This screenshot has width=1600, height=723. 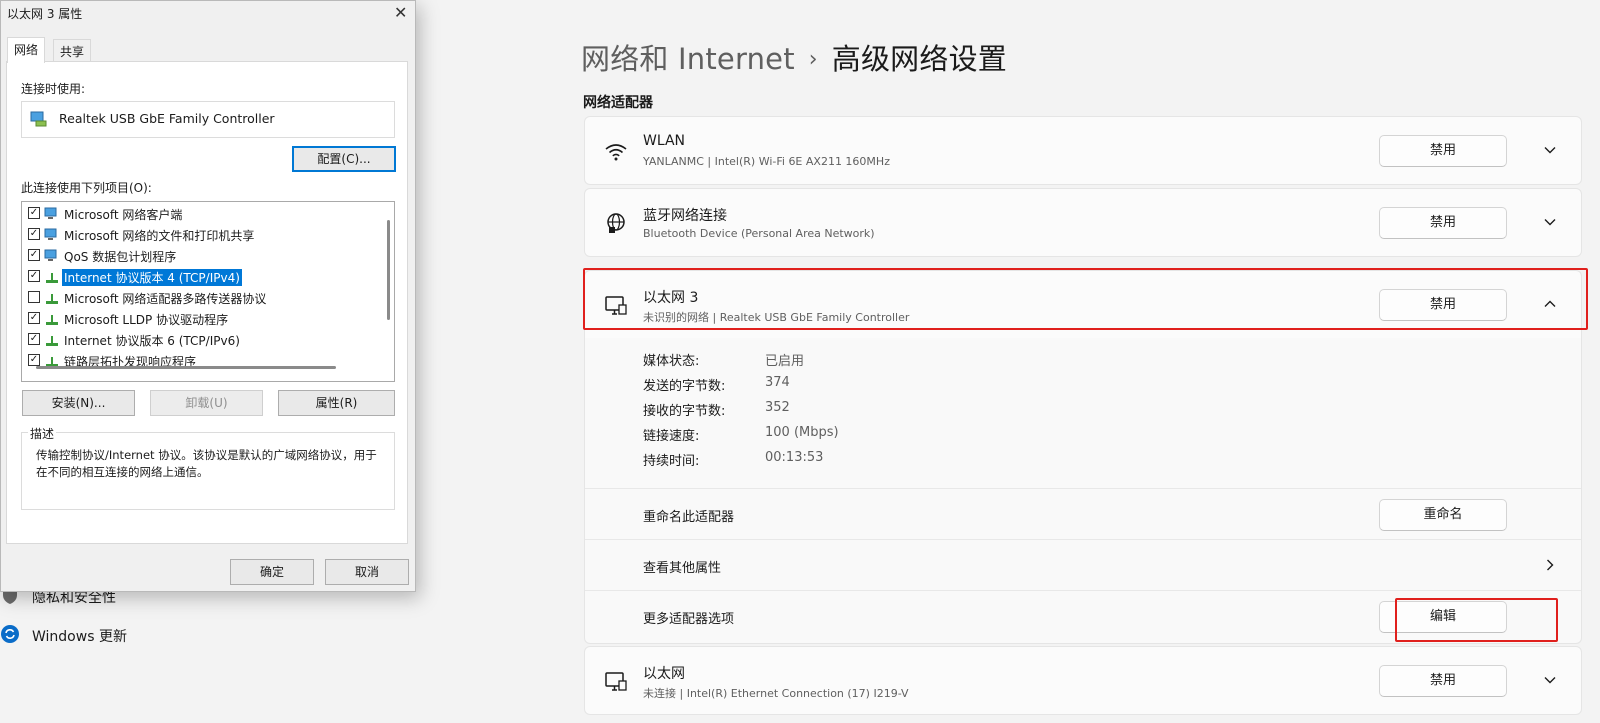 What do you see at coordinates (120, 257) in the screenshot?
I see `list-item-text: QoS 数据包计划程序` at bounding box center [120, 257].